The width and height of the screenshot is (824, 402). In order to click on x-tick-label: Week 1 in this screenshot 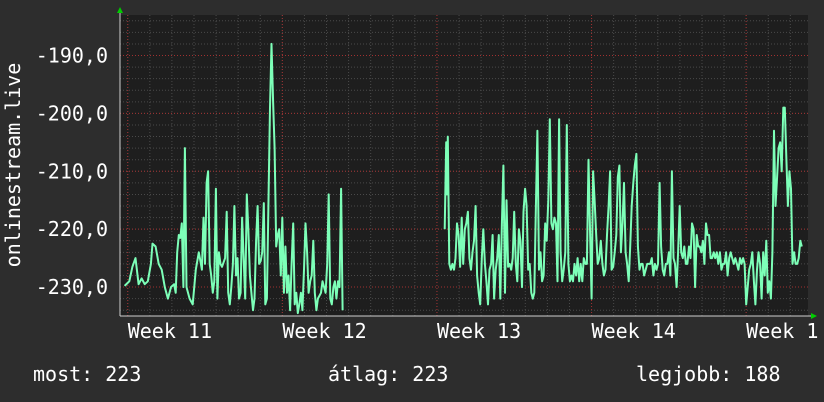, I will do `click(782, 331)`.